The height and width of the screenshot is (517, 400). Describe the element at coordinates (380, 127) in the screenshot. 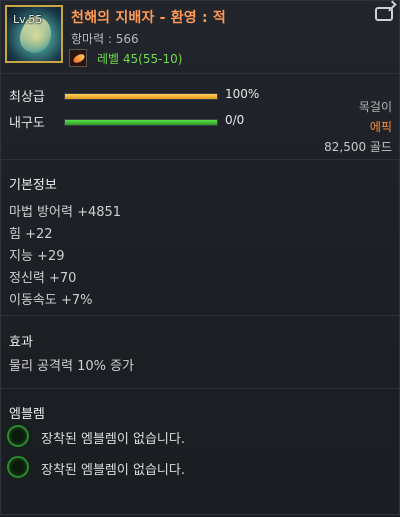

I see `item-grade: 에픽` at that location.